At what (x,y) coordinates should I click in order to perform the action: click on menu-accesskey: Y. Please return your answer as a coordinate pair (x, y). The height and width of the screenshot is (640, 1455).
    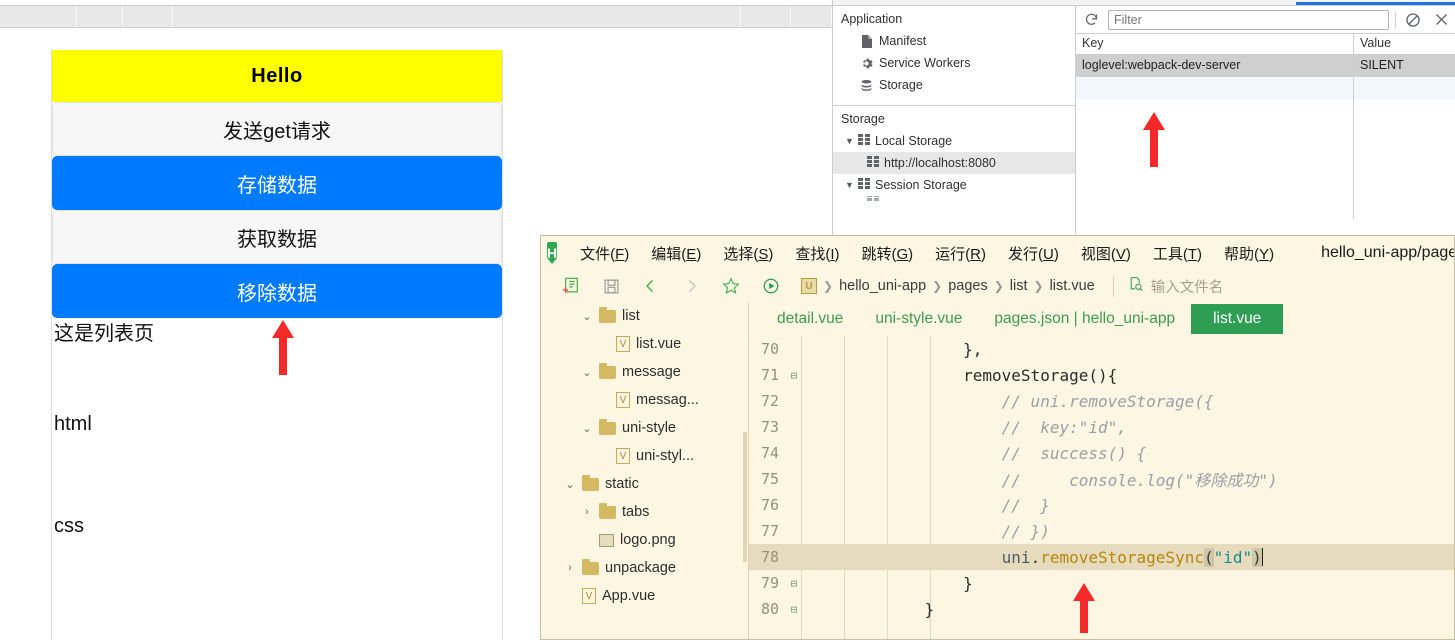
    Looking at the image, I should click on (1264, 254).